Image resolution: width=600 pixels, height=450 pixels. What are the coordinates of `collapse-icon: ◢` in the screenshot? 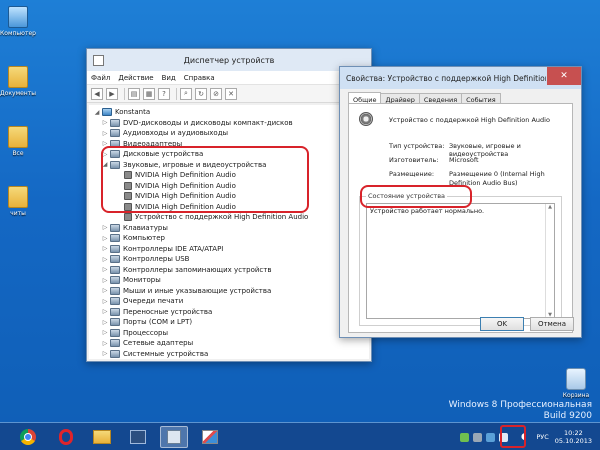 It's located at (97, 112).